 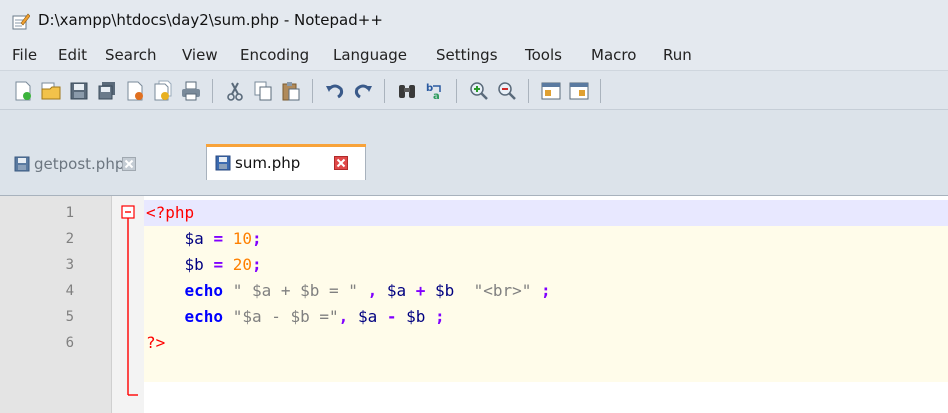 What do you see at coordinates (391, 316) in the screenshot?
I see `code-token: -` at bounding box center [391, 316].